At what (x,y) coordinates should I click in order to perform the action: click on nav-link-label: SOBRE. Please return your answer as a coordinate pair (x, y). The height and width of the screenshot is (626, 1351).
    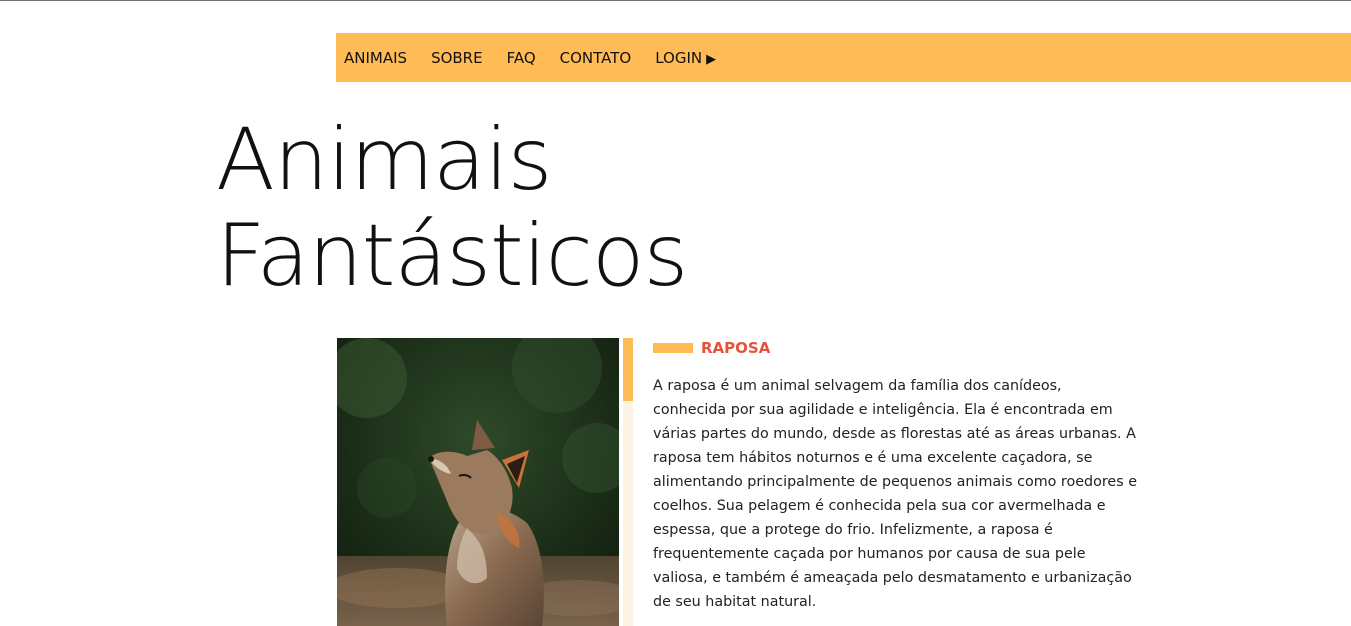
    Looking at the image, I should click on (457, 57).